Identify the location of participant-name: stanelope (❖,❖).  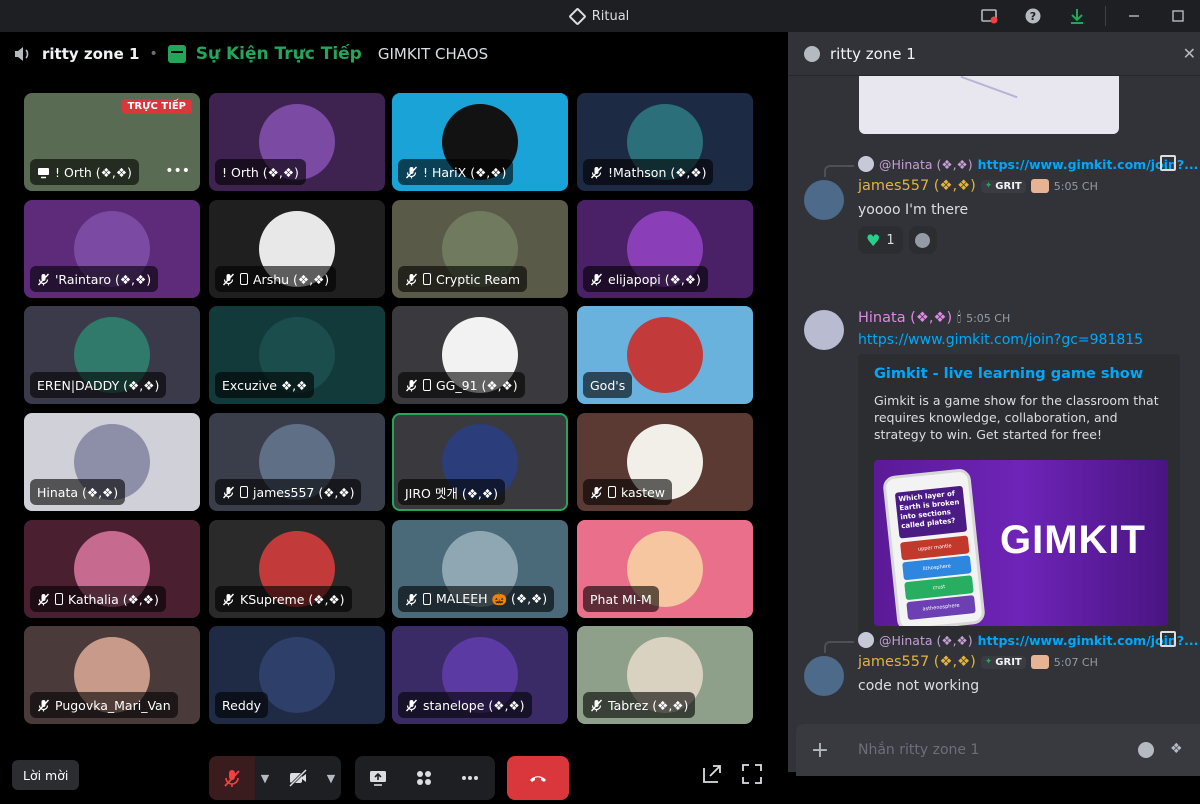
(474, 705).